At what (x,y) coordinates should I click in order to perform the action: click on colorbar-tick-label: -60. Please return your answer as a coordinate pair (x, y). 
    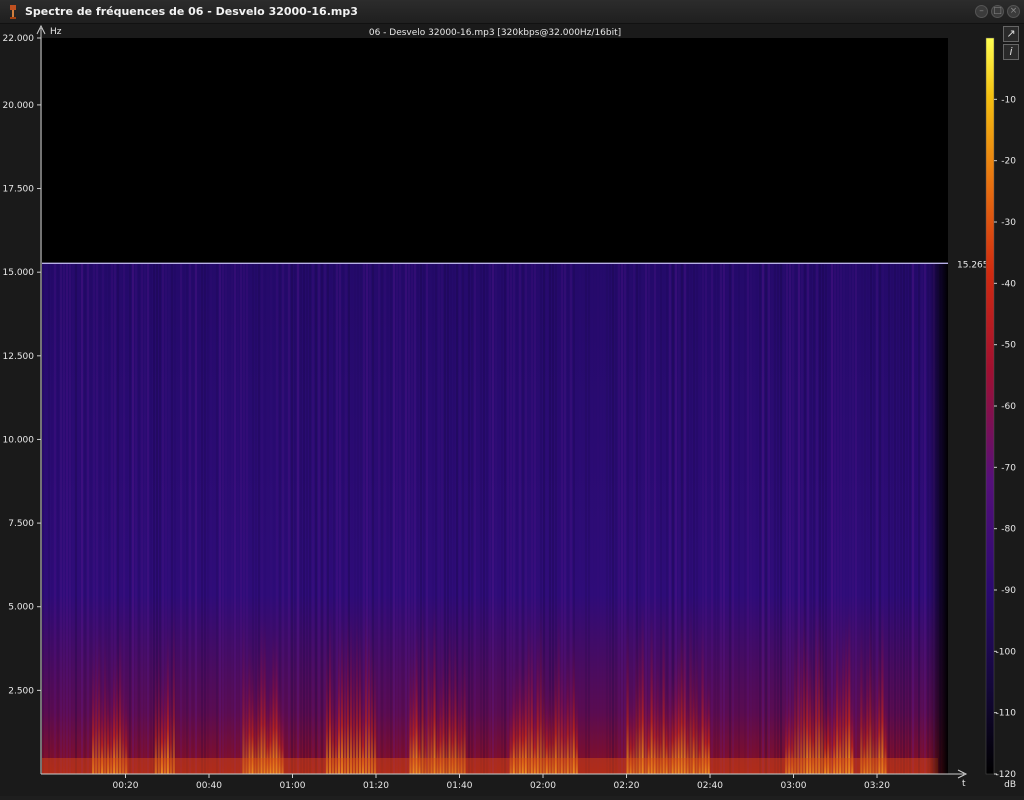
    Looking at the image, I should click on (1008, 407).